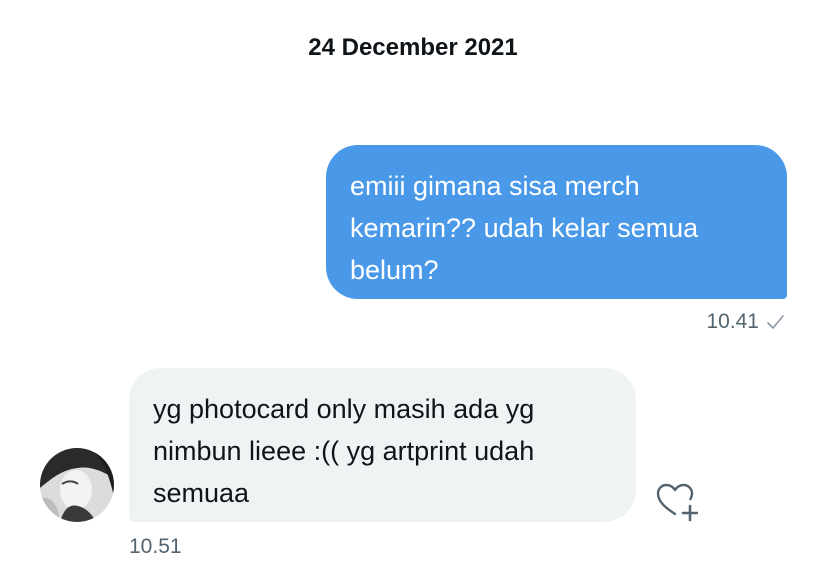 This screenshot has height=585, width=826. Describe the element at coordinates (675, 501) in the screenshot. I see `heart-add-icon` at that location.